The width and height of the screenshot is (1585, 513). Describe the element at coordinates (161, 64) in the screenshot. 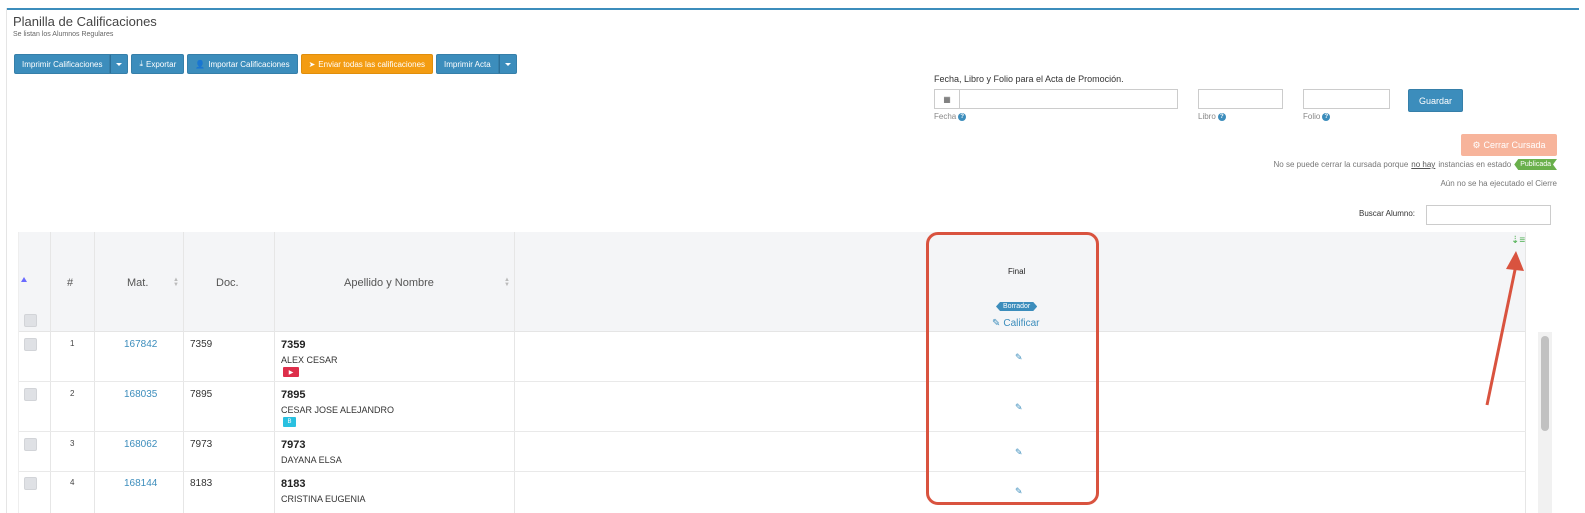

I see `export-label: Exportar` at that location.